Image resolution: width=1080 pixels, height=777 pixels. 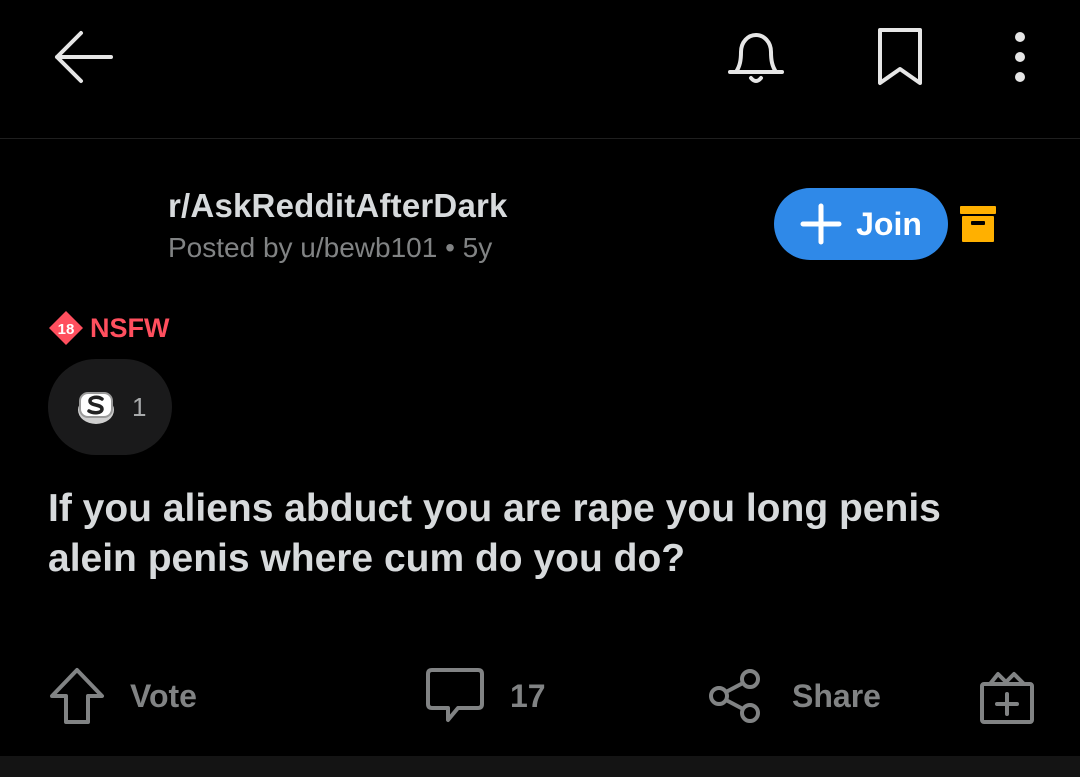 I want to click on comment-icon, so click(x=455, y=695).